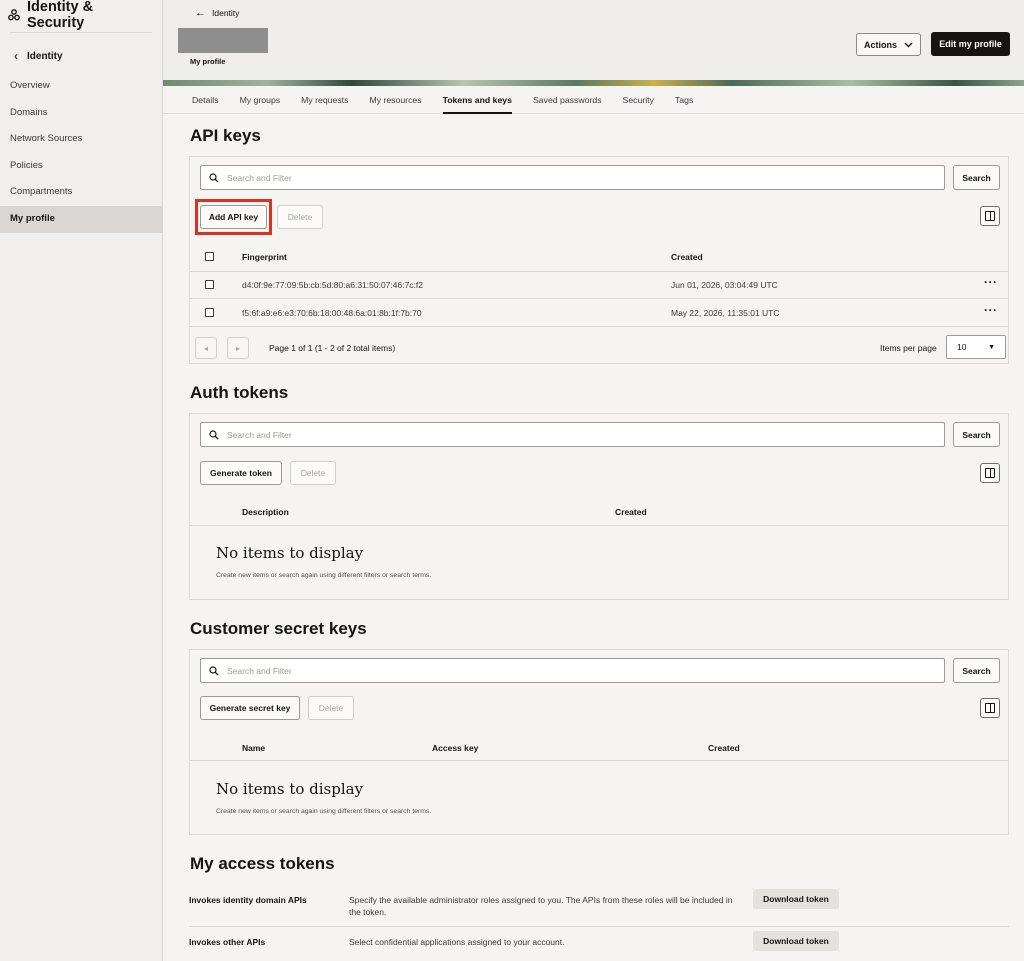 This screenshot has height=961, width=1024. What do you see at coordinates (638, 99) in the screenshot?
I see `tab-security: Security` at bounding box center [638, 99].